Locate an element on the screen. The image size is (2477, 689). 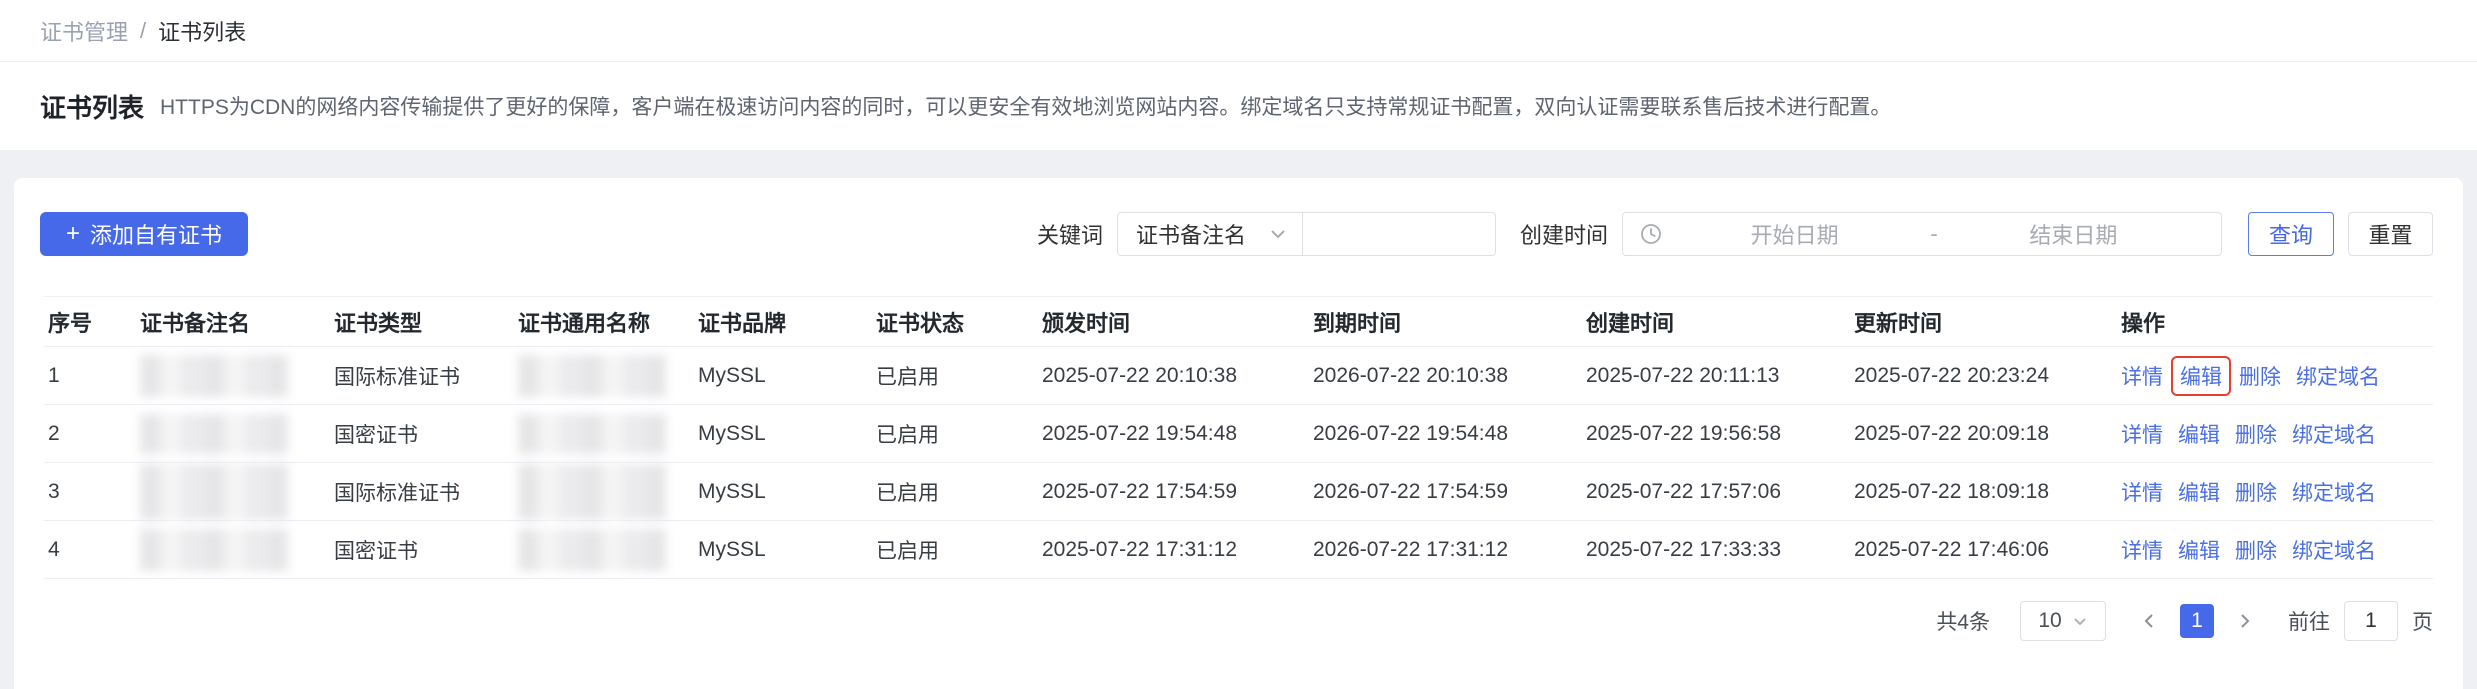
chevron-left-icon is located at coordinates (2148, 621).